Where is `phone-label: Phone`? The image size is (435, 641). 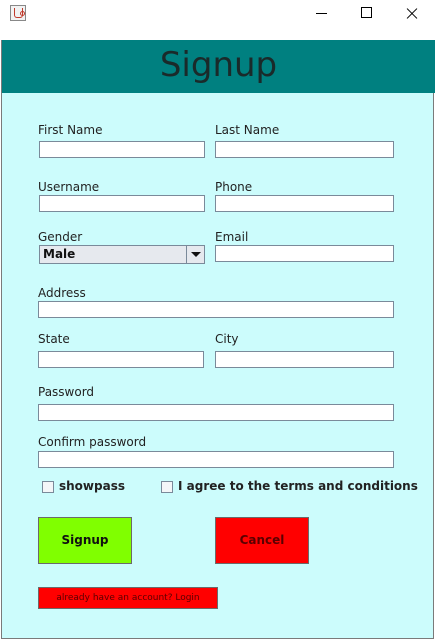 phone-label: Phone is located at coordinates (234, 187).